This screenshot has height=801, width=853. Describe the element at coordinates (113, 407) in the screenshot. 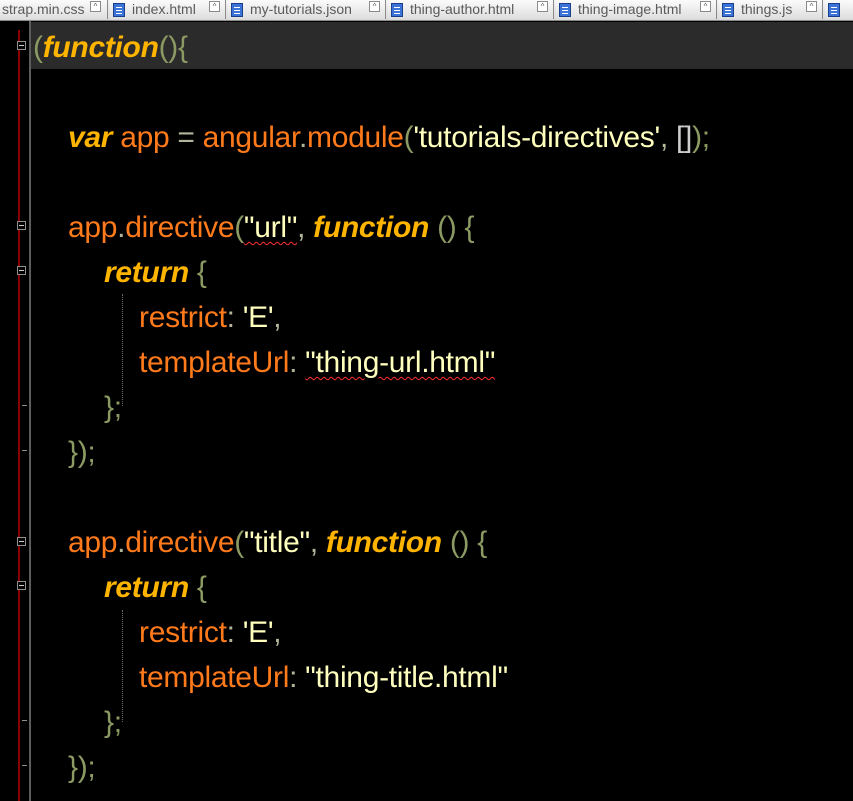

I see `code-line-9: };` at that location.